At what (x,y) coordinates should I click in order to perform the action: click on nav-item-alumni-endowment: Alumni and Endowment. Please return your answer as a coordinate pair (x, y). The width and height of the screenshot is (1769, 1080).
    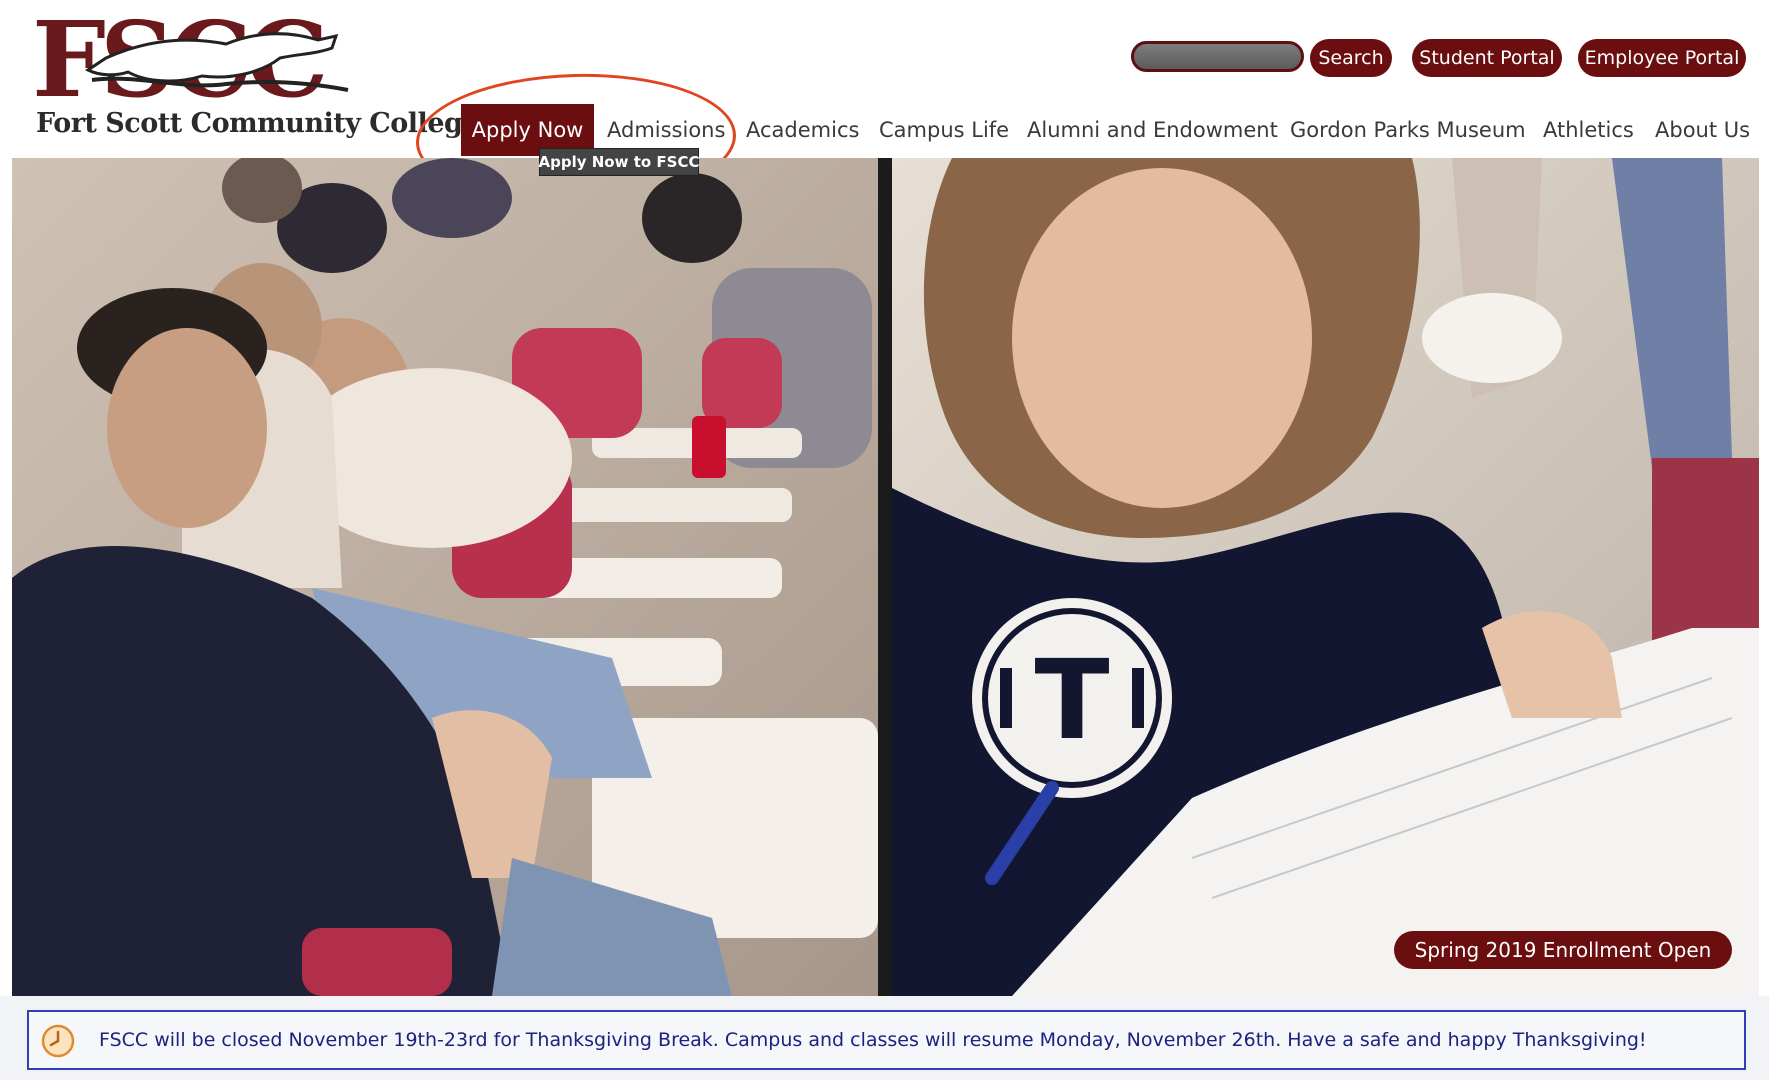
    Looking at the image, I should click on (1152, 130).